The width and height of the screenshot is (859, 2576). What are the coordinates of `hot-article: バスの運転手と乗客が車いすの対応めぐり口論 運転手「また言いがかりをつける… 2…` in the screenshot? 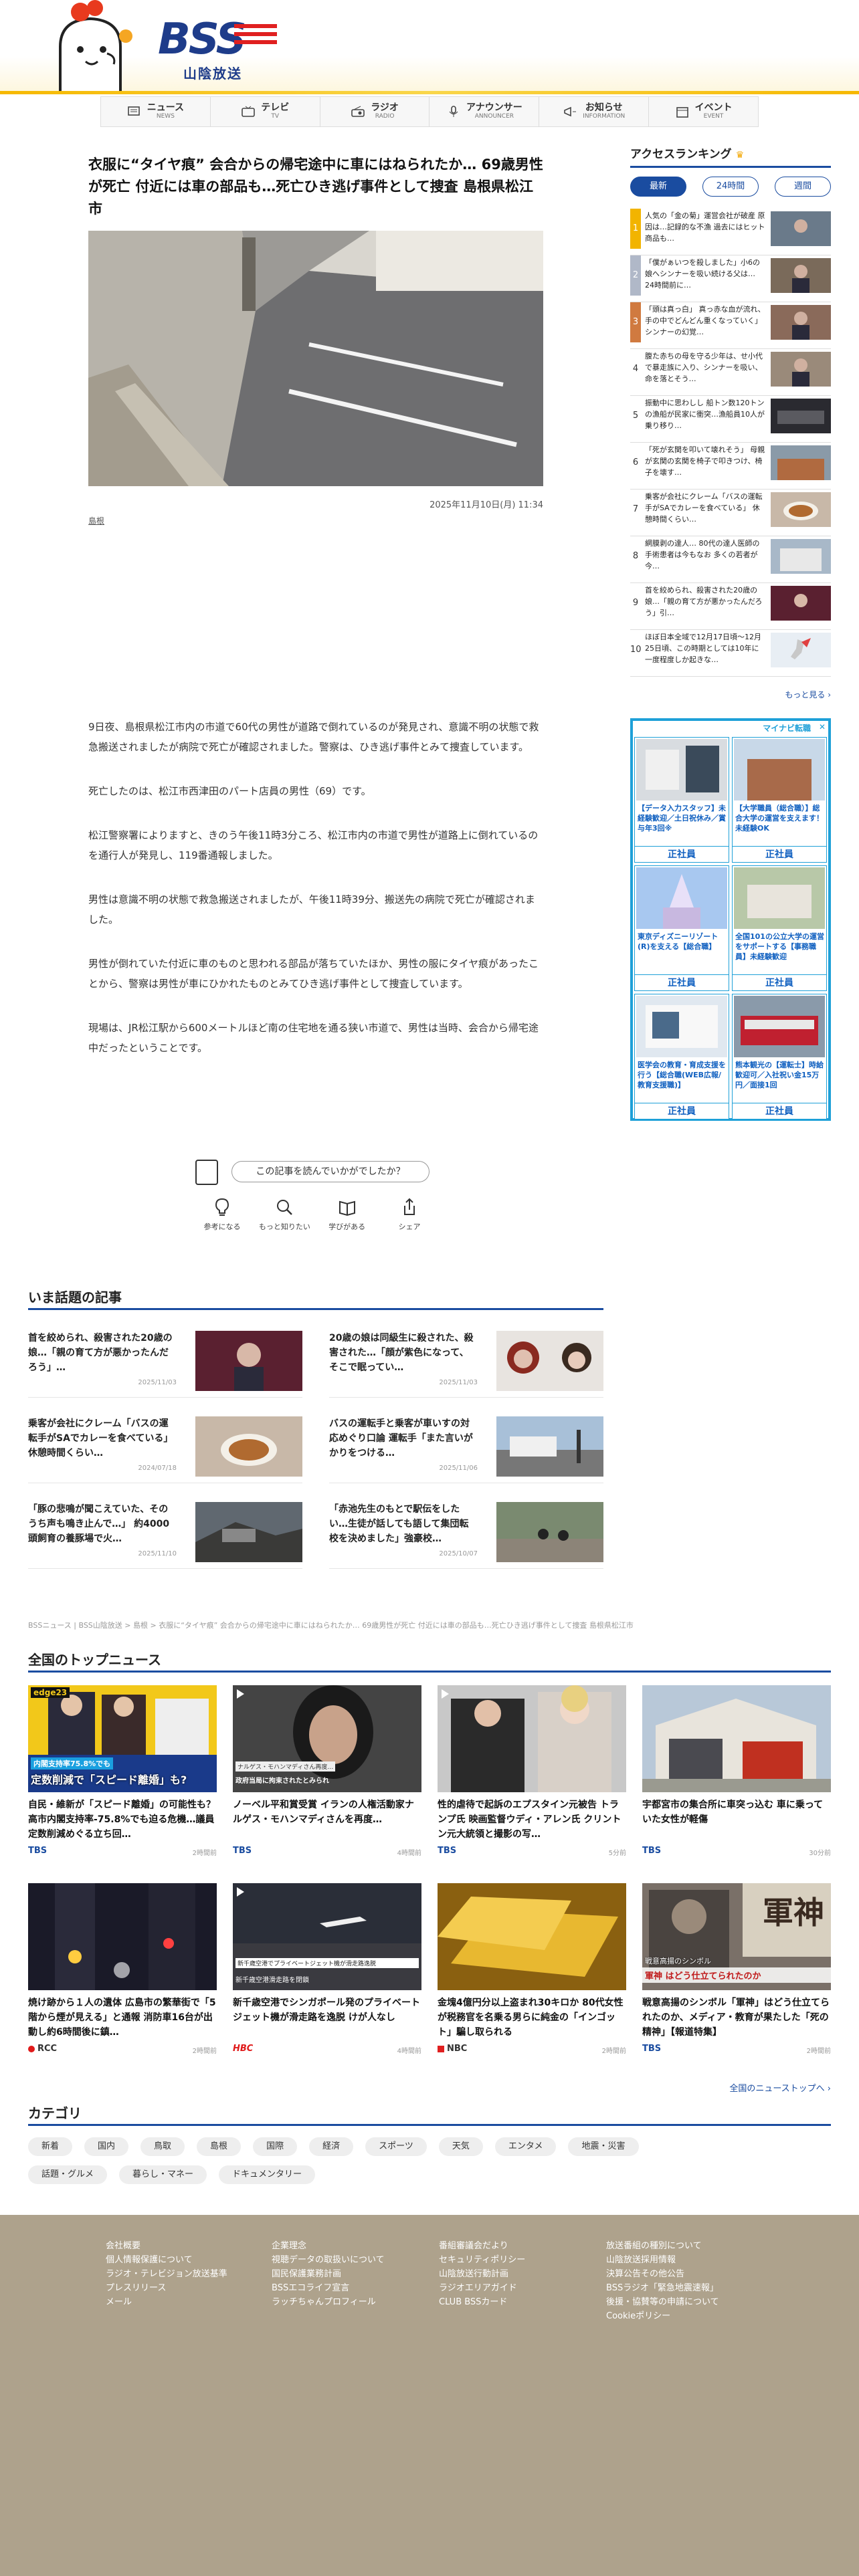 It's located at (466, 1450).